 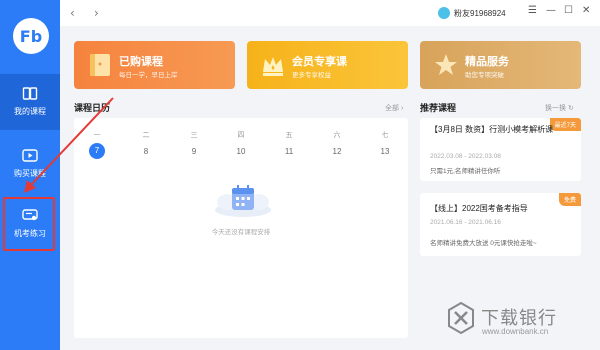 I want to click on menu-icon: ☰, so click(x=532, y=10).